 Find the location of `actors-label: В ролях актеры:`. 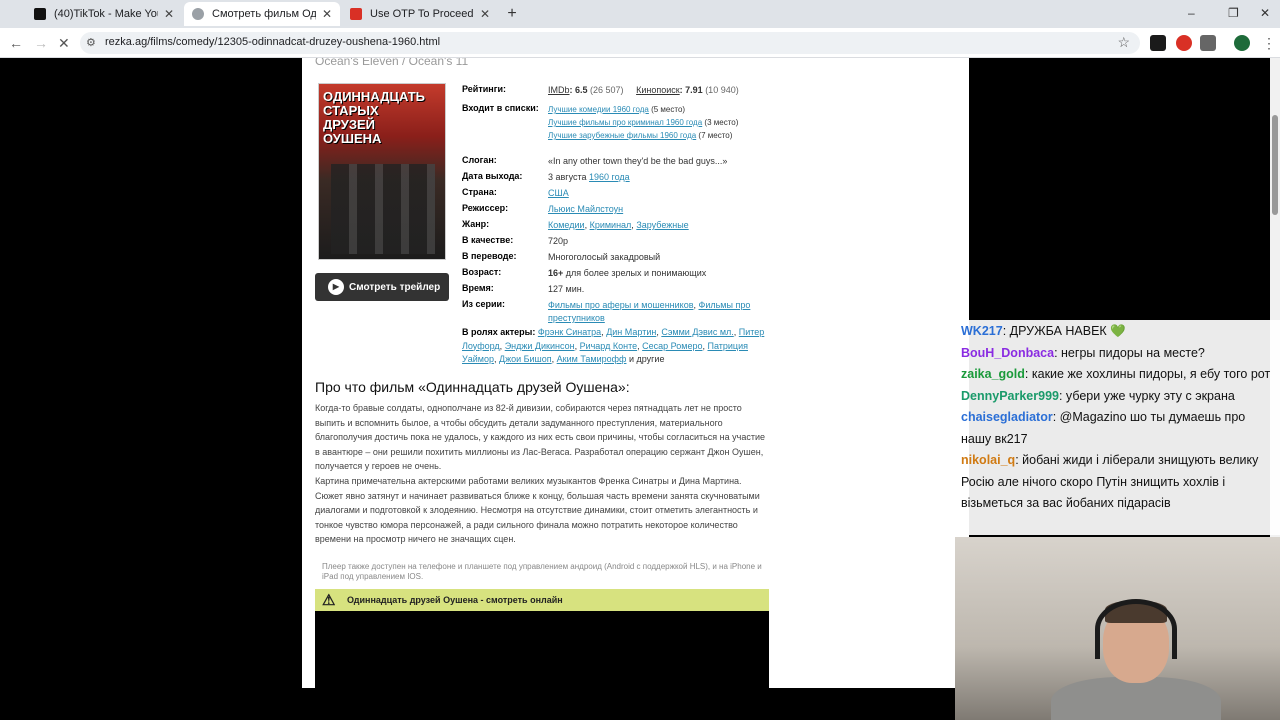

actors-label: В ролях актеры: is located at coordinates (499, 332).